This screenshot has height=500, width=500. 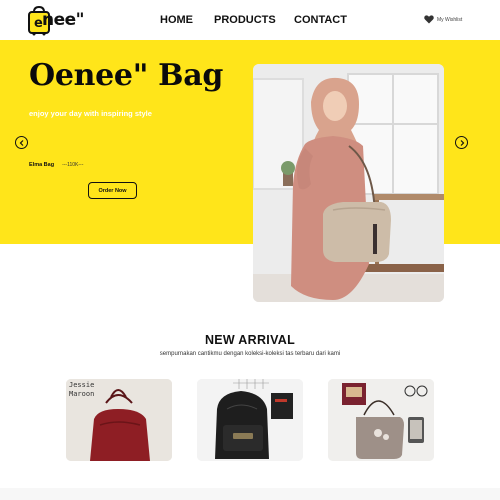 I want to click on nav-home: HOME, so click(x=176, y=20).